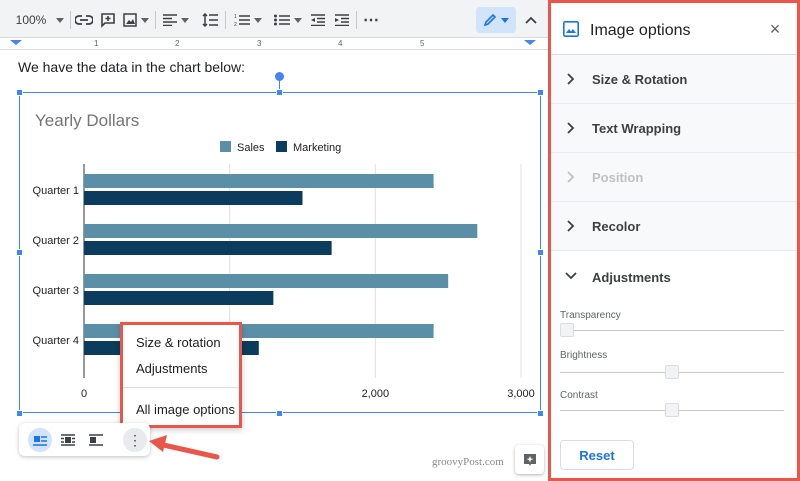 This screenshot has width=800, height=481. I want to click on ruler: 1 2 3 4 5, so click(274, 44).